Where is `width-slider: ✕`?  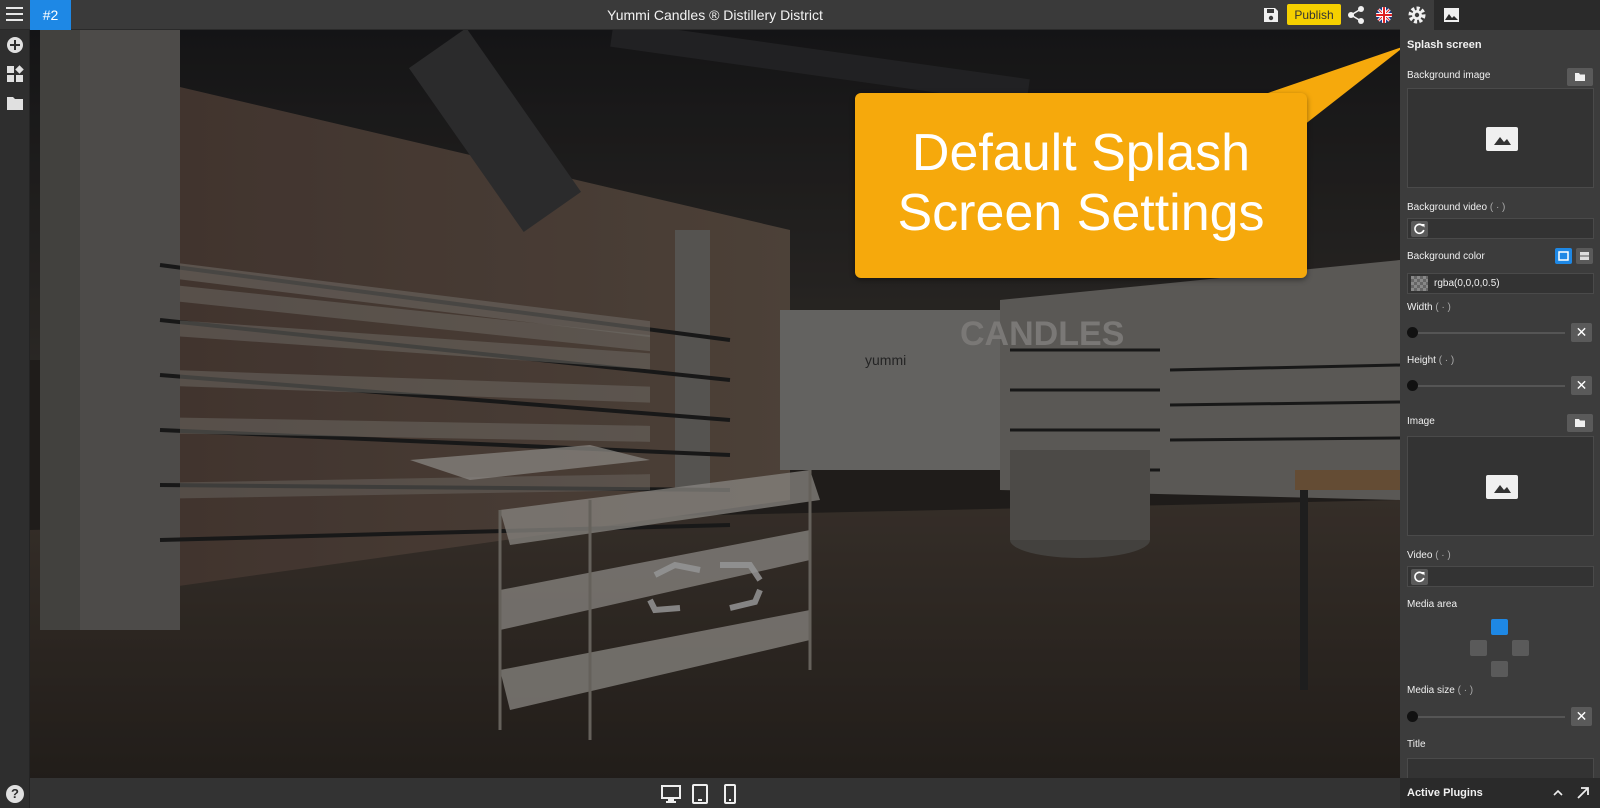
width-slider: ✕ is located at coordinates (1500, 332).